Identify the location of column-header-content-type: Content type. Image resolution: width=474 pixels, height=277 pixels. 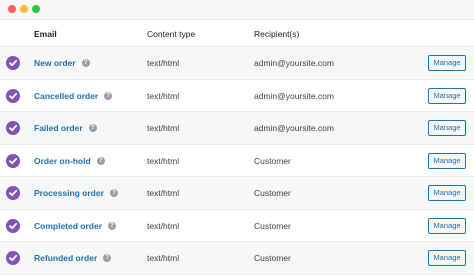
(171, 34).